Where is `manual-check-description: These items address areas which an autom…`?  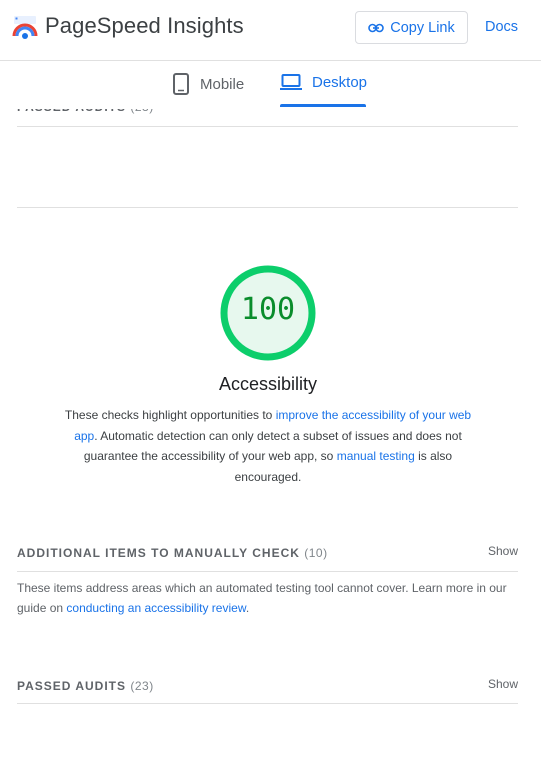 manual-check-description: These items address areas which an autom… is located at coordinates (267, 598).